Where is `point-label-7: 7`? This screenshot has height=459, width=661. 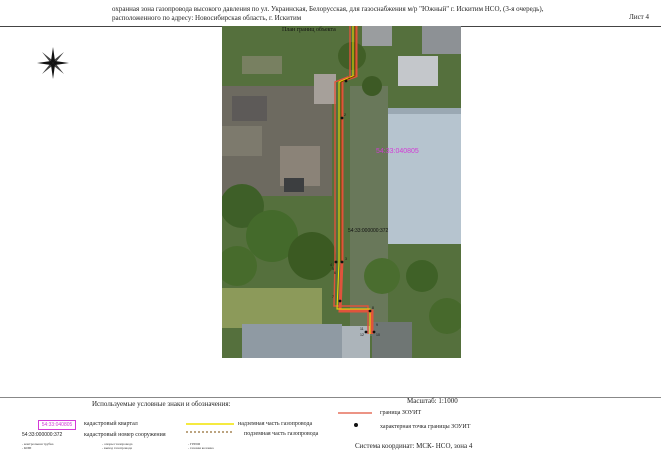 point-label-7: 7 is located at coordinates (333, 297).